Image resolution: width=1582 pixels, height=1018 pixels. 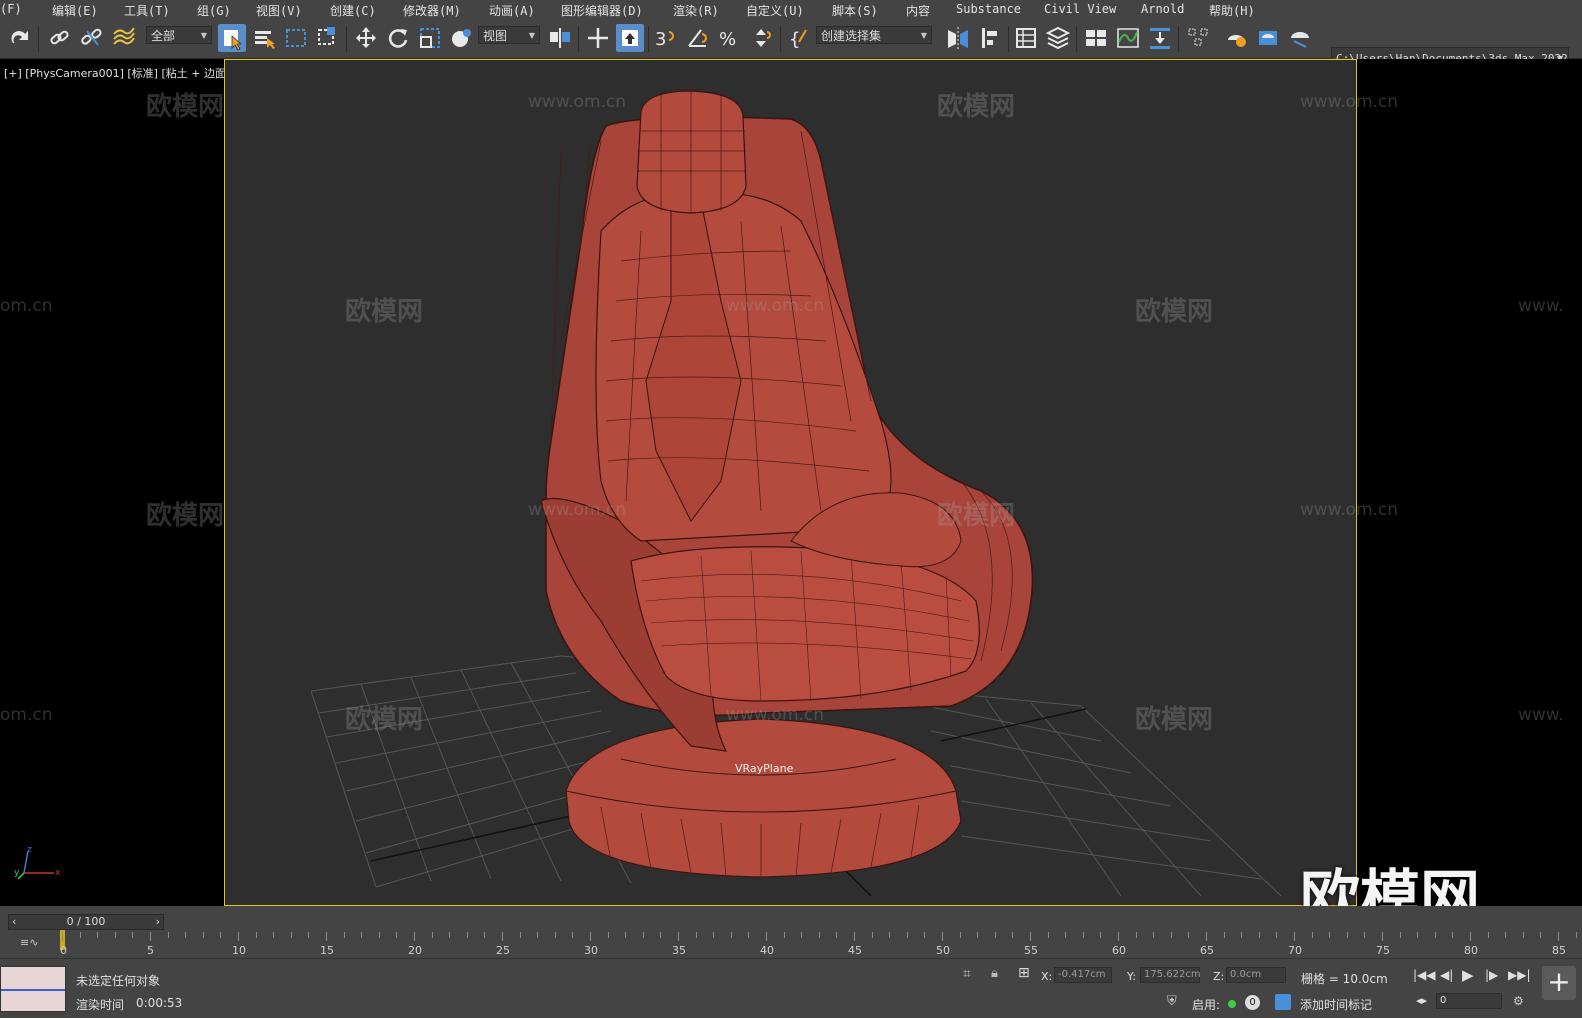 I want to click on mirror-icon, so click(x=958, y=38).